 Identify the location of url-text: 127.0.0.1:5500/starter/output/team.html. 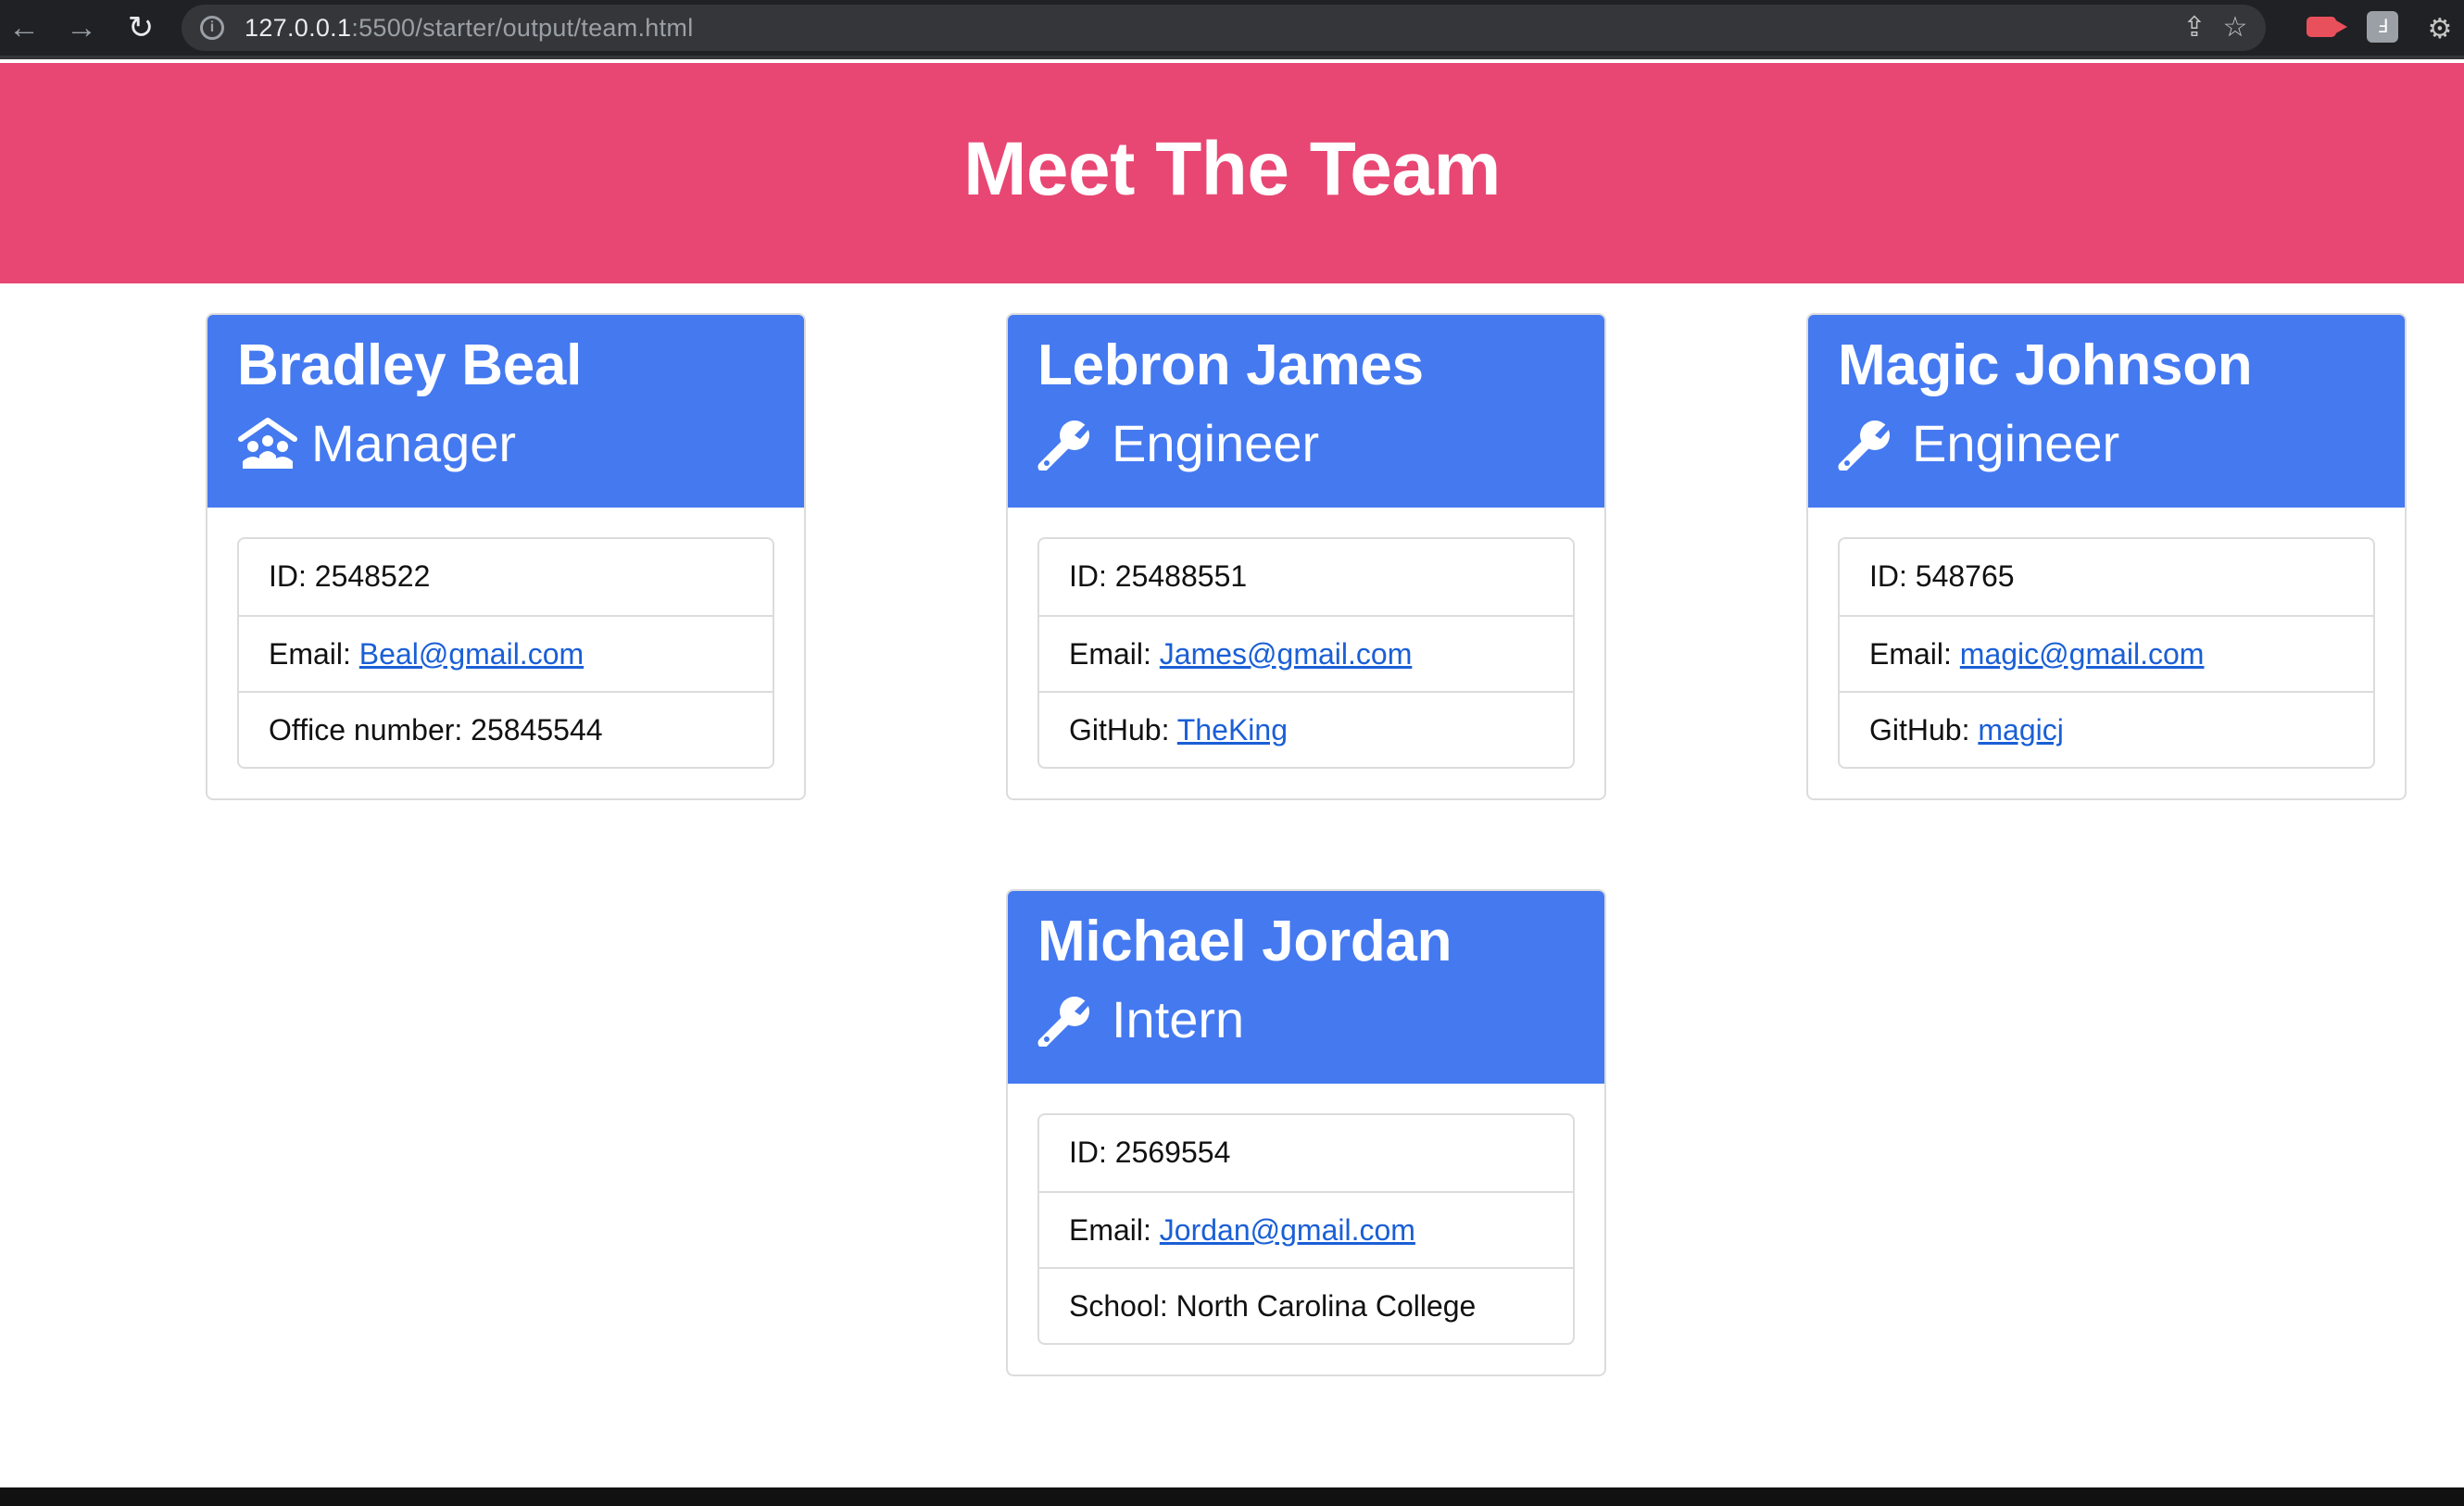
(469, 28).